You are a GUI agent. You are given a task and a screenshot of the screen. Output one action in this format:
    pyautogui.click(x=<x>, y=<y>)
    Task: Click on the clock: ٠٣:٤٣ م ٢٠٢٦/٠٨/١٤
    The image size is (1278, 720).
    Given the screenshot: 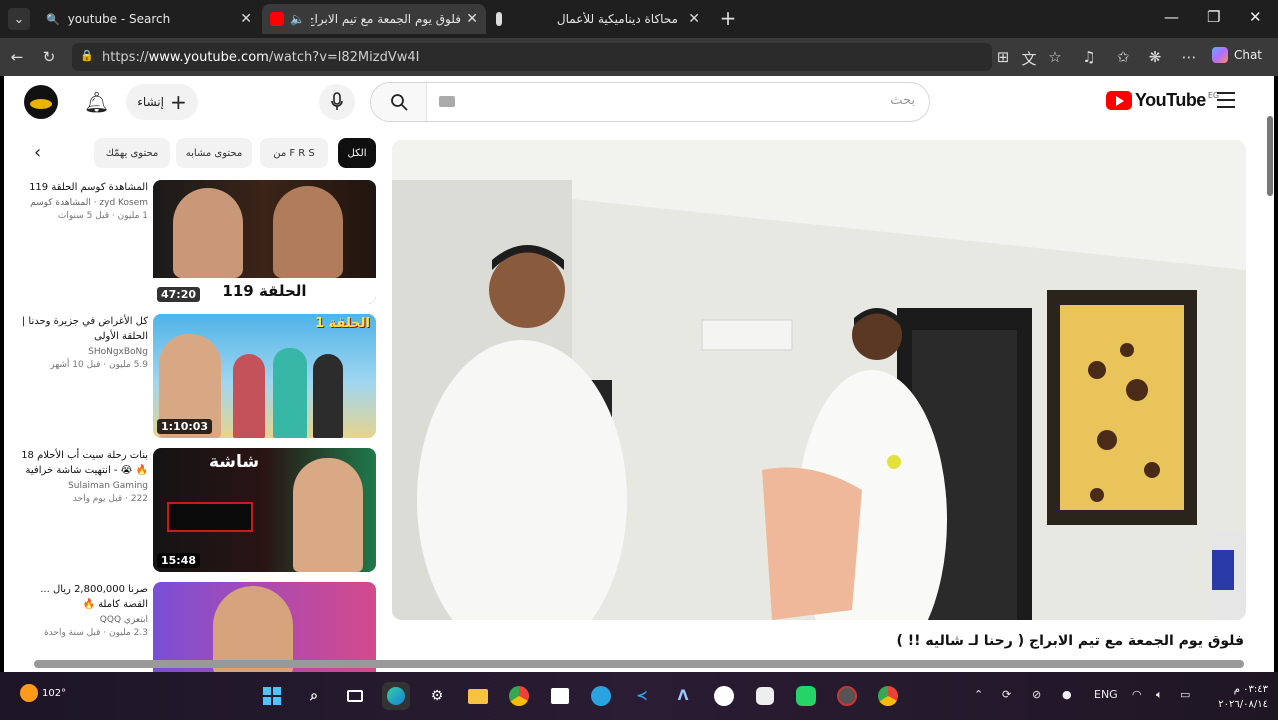 What is the action you would take?
    pyautogui.click(x=1240, y=697)
    